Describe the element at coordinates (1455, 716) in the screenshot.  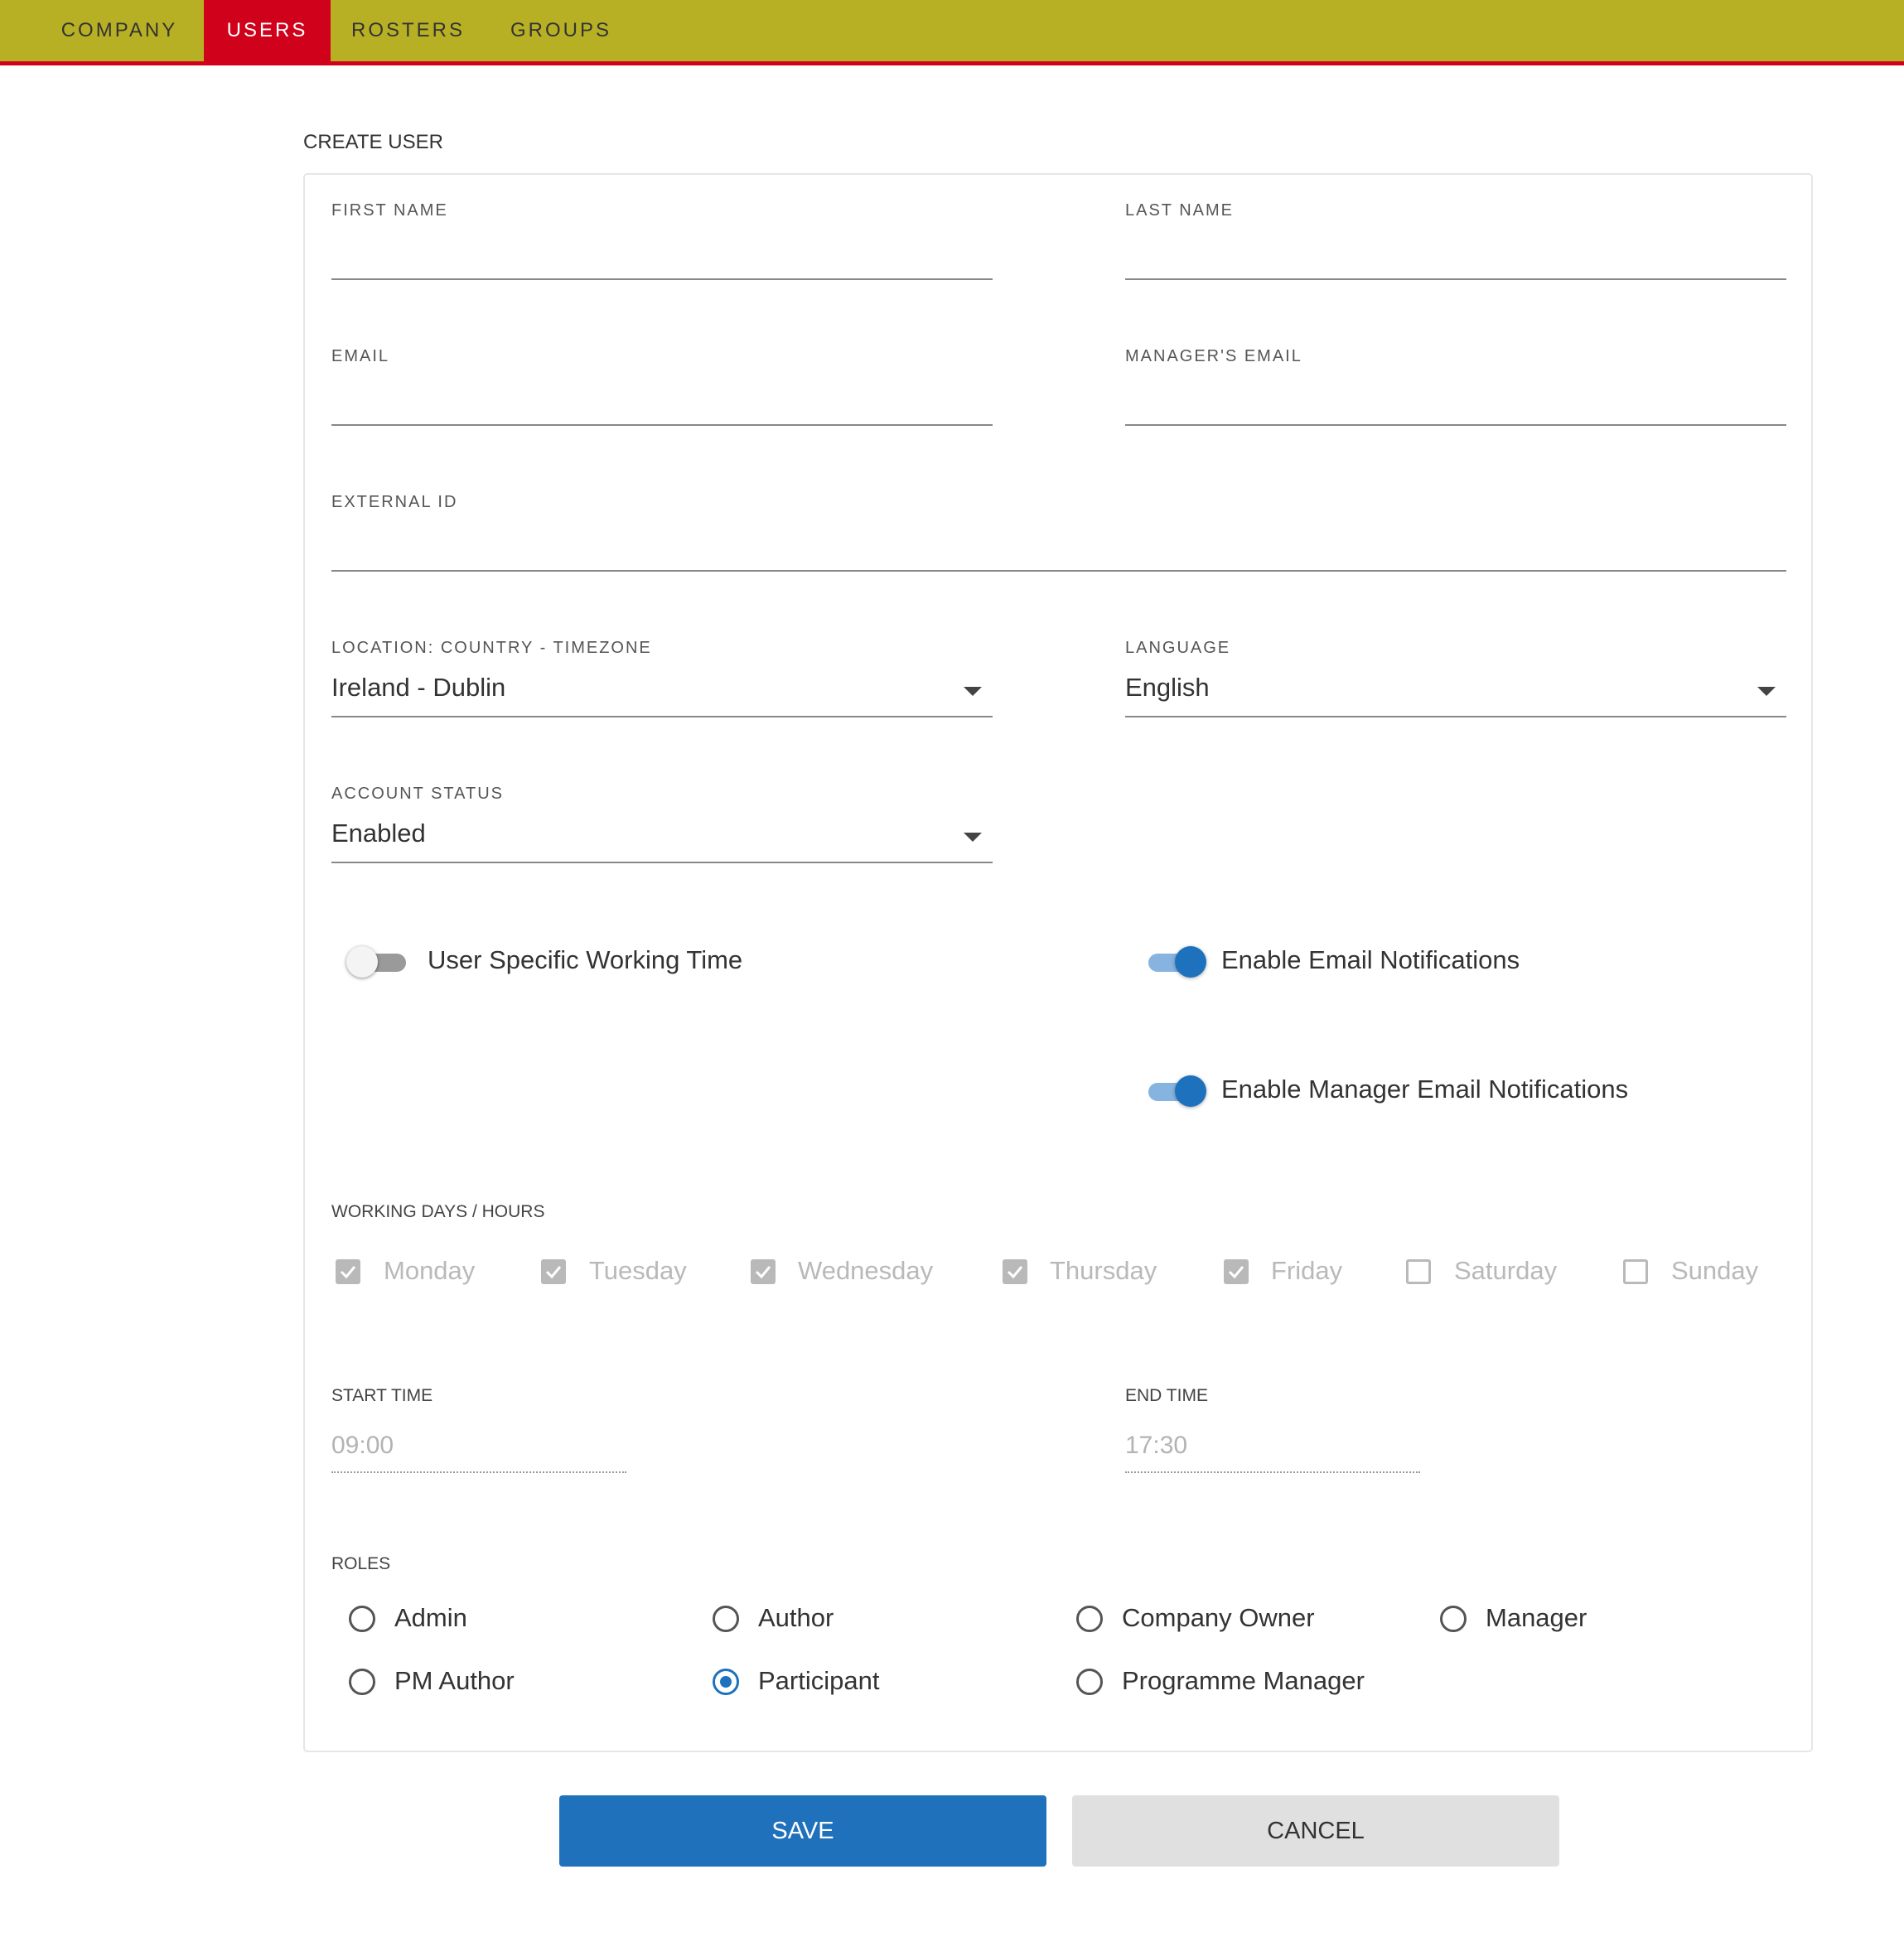
I see `language-underline` at that location.